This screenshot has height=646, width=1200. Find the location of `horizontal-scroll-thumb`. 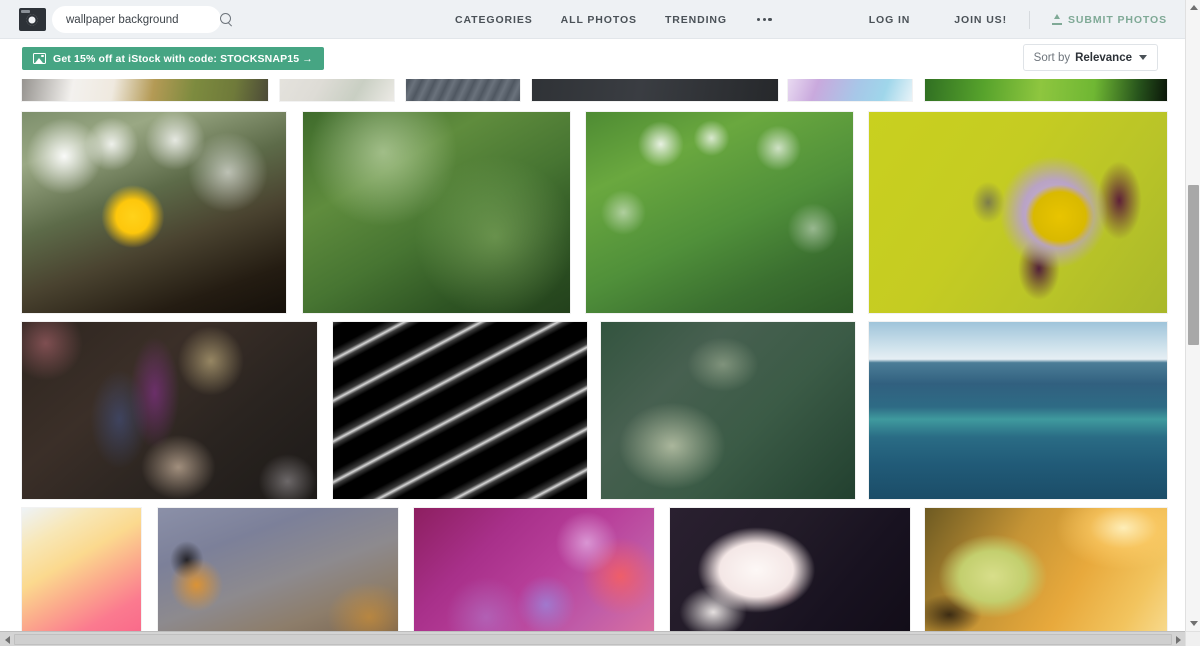

horizontal-scroll-thumb is located at coordinates (593, 639).